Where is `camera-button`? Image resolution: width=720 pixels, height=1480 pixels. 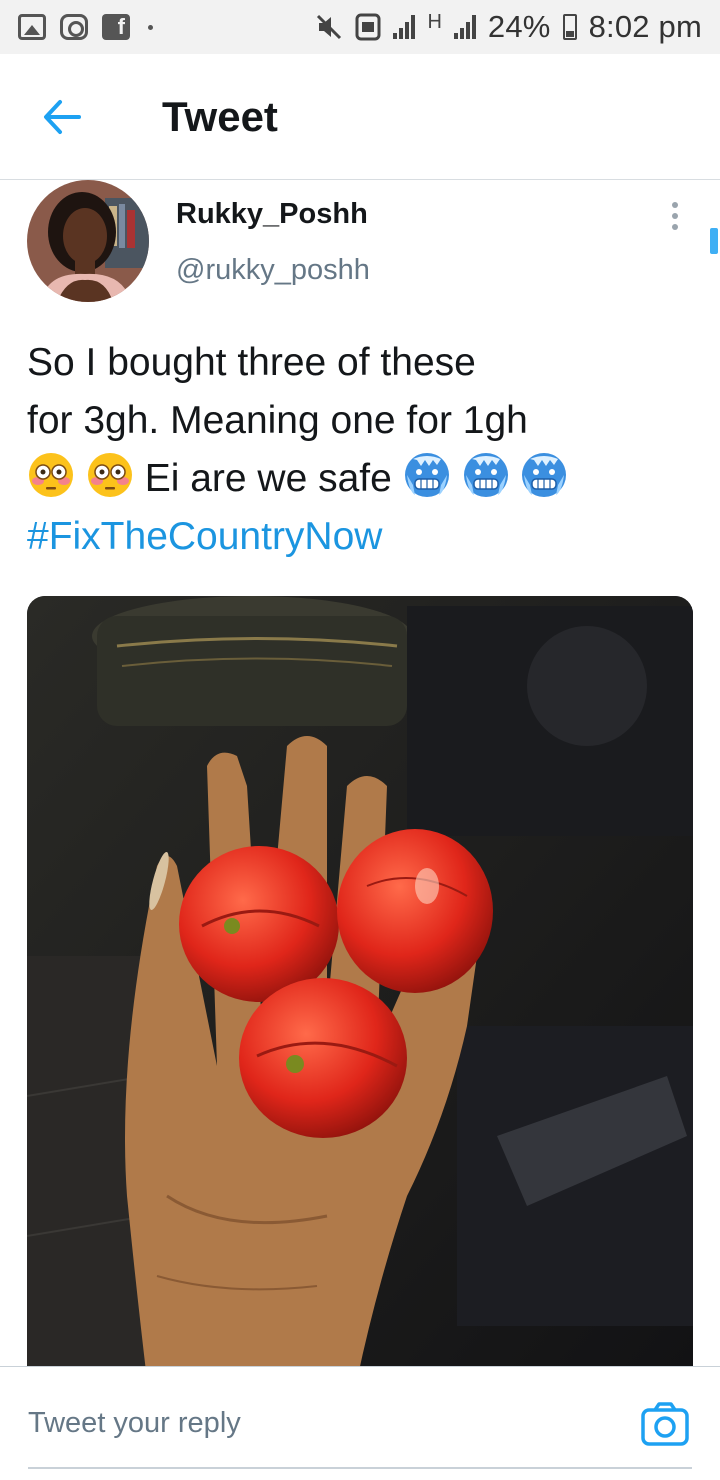 camera-button is located at coordinates (665, 1424).